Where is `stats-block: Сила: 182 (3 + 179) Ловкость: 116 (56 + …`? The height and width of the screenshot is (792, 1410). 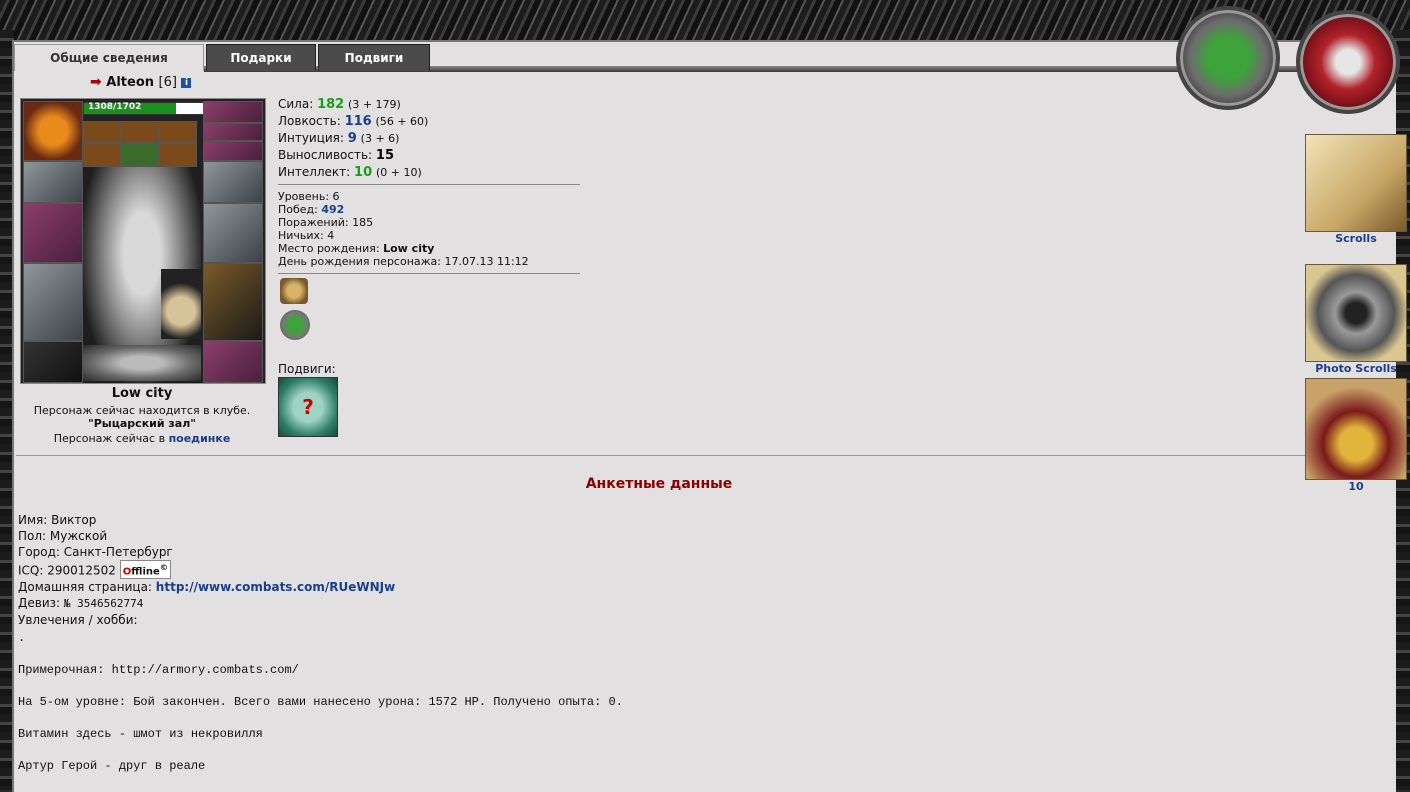
stats-block: Сила: 182 (3 + 179) Ловкость: 116 (56 + … is located at coordinates (353, 138).